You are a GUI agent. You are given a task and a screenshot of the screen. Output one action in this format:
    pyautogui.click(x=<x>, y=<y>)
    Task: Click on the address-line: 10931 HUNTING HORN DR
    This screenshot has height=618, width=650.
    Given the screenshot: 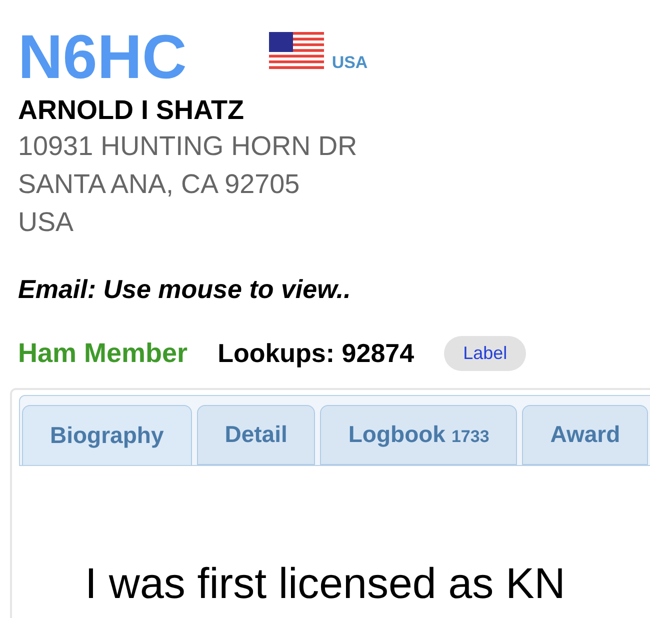 What is the action you would take?
    pyautogui.click(x=188, y=146)
    